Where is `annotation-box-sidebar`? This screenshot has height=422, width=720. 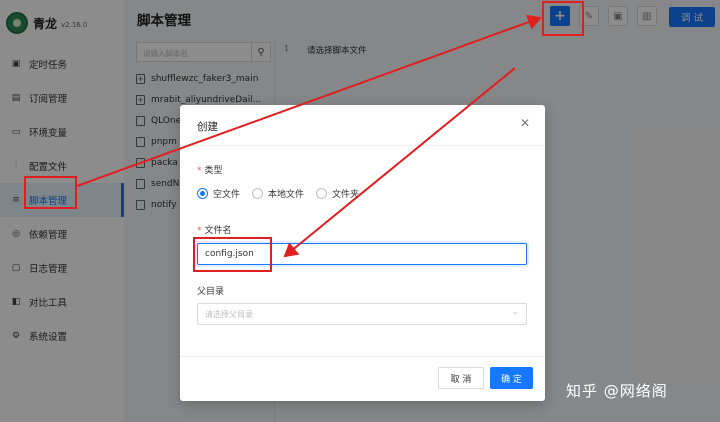
annotation-box-sidebar is located at coordinates (50, 192).